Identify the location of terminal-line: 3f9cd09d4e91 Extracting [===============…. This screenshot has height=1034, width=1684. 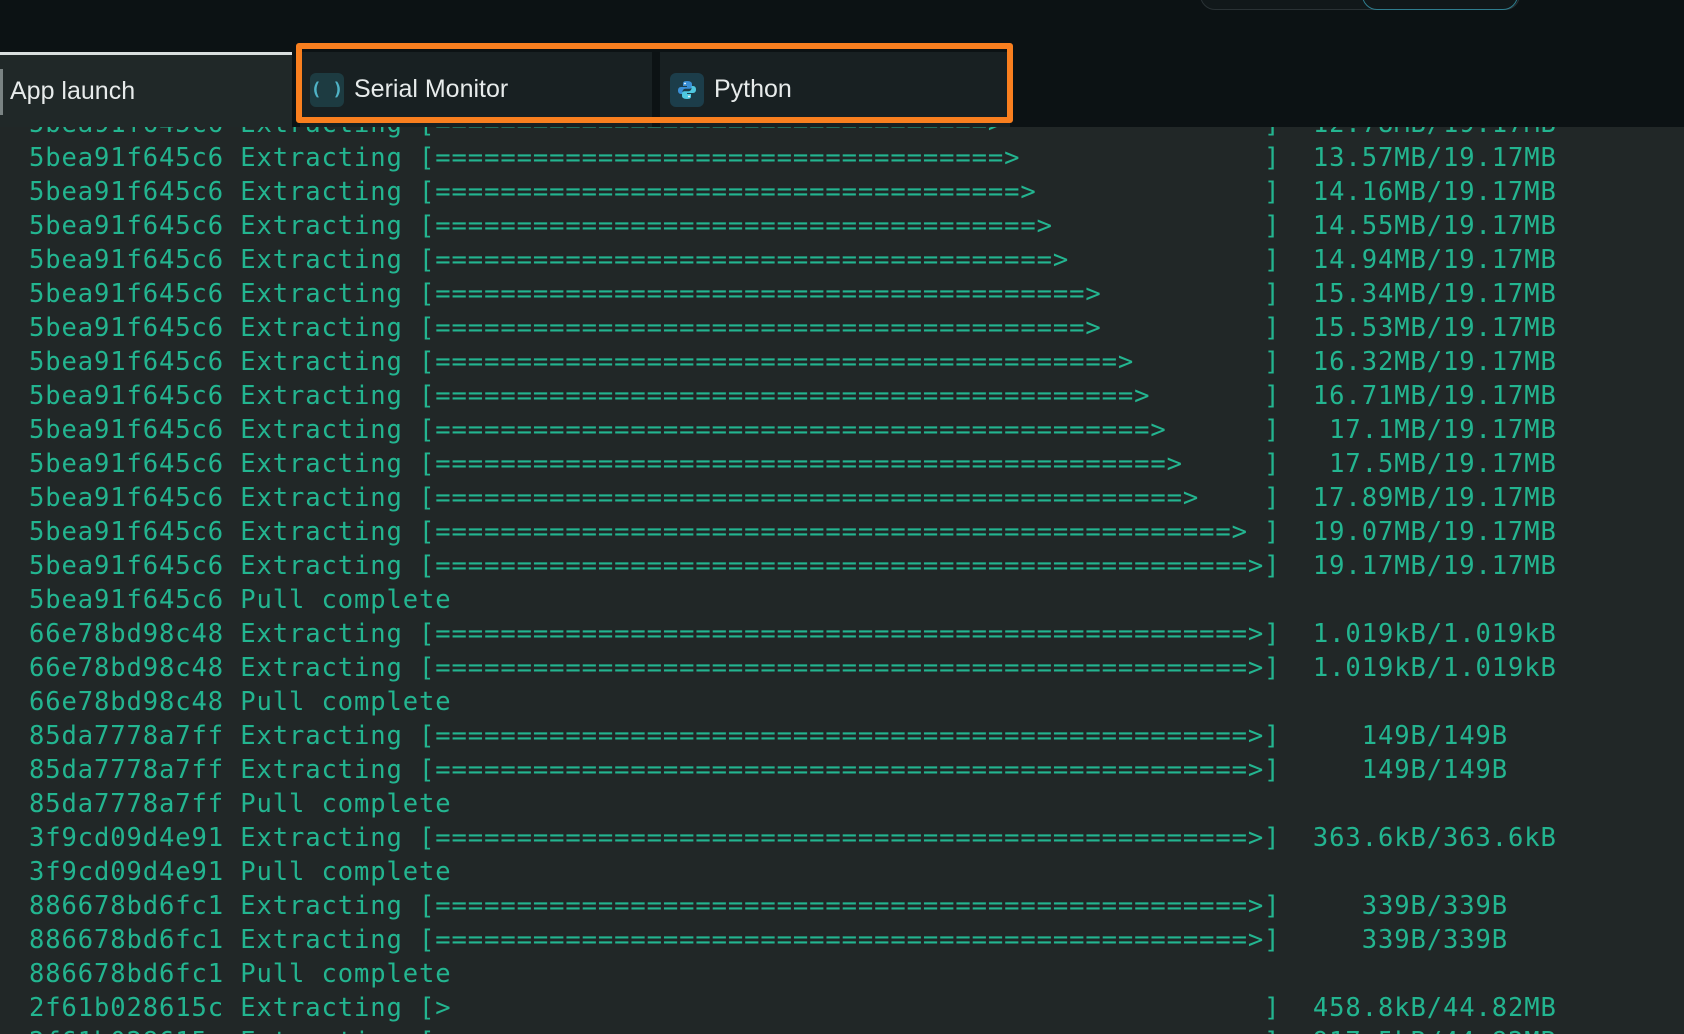
(793, 838).